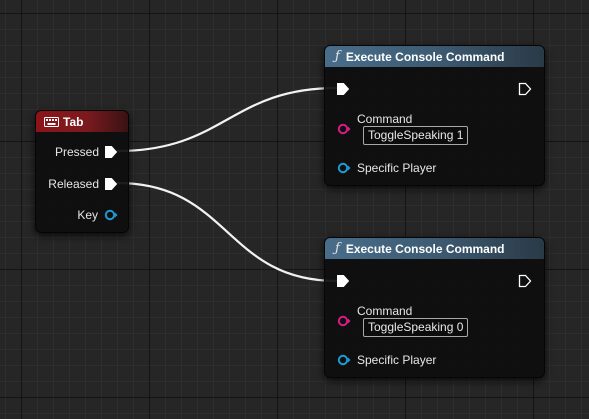 Image resolution: width=589 pixels, height=419 pixels. Describe the element at coordinates (397, 360) in the screenshot. I see `specific-player-label-2: Specific Player` at that location.